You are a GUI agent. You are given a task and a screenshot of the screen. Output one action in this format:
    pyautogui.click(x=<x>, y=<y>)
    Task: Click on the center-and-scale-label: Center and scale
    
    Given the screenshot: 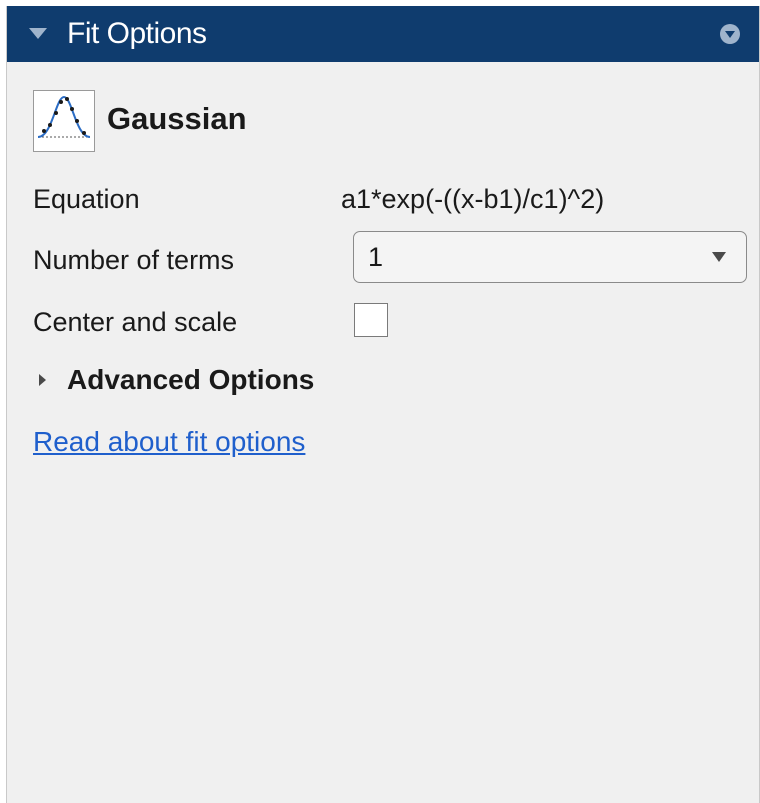 What is the action you would take?
    pyautogui.click(x=135, y=322)
    